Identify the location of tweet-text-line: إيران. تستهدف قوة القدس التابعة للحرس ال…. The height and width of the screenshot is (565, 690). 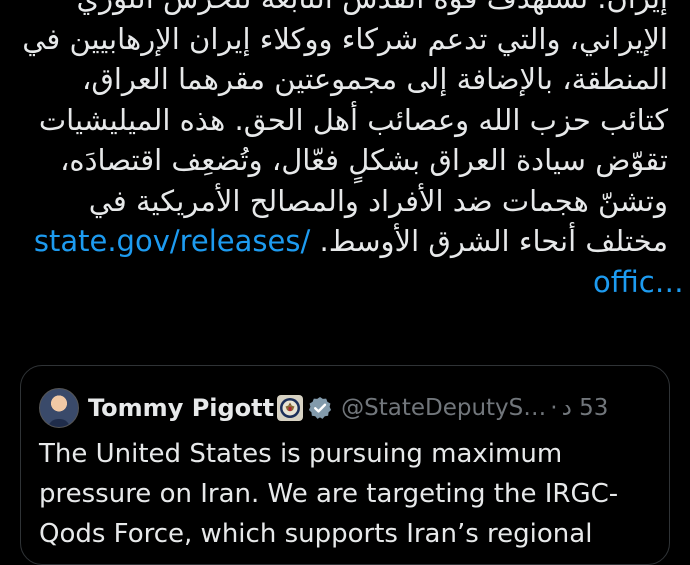
(344, 9).